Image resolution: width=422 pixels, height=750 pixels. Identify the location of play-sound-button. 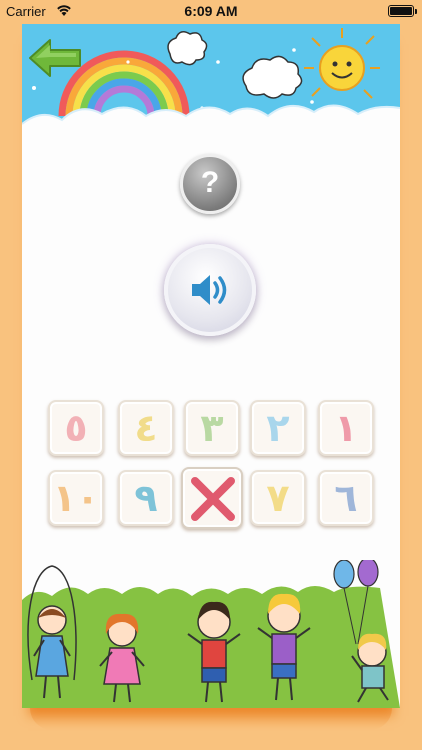
(210, 290).